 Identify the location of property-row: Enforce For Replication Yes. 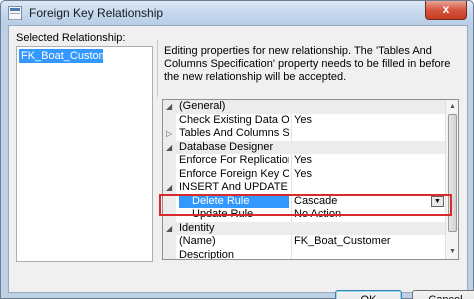
(304, 161).